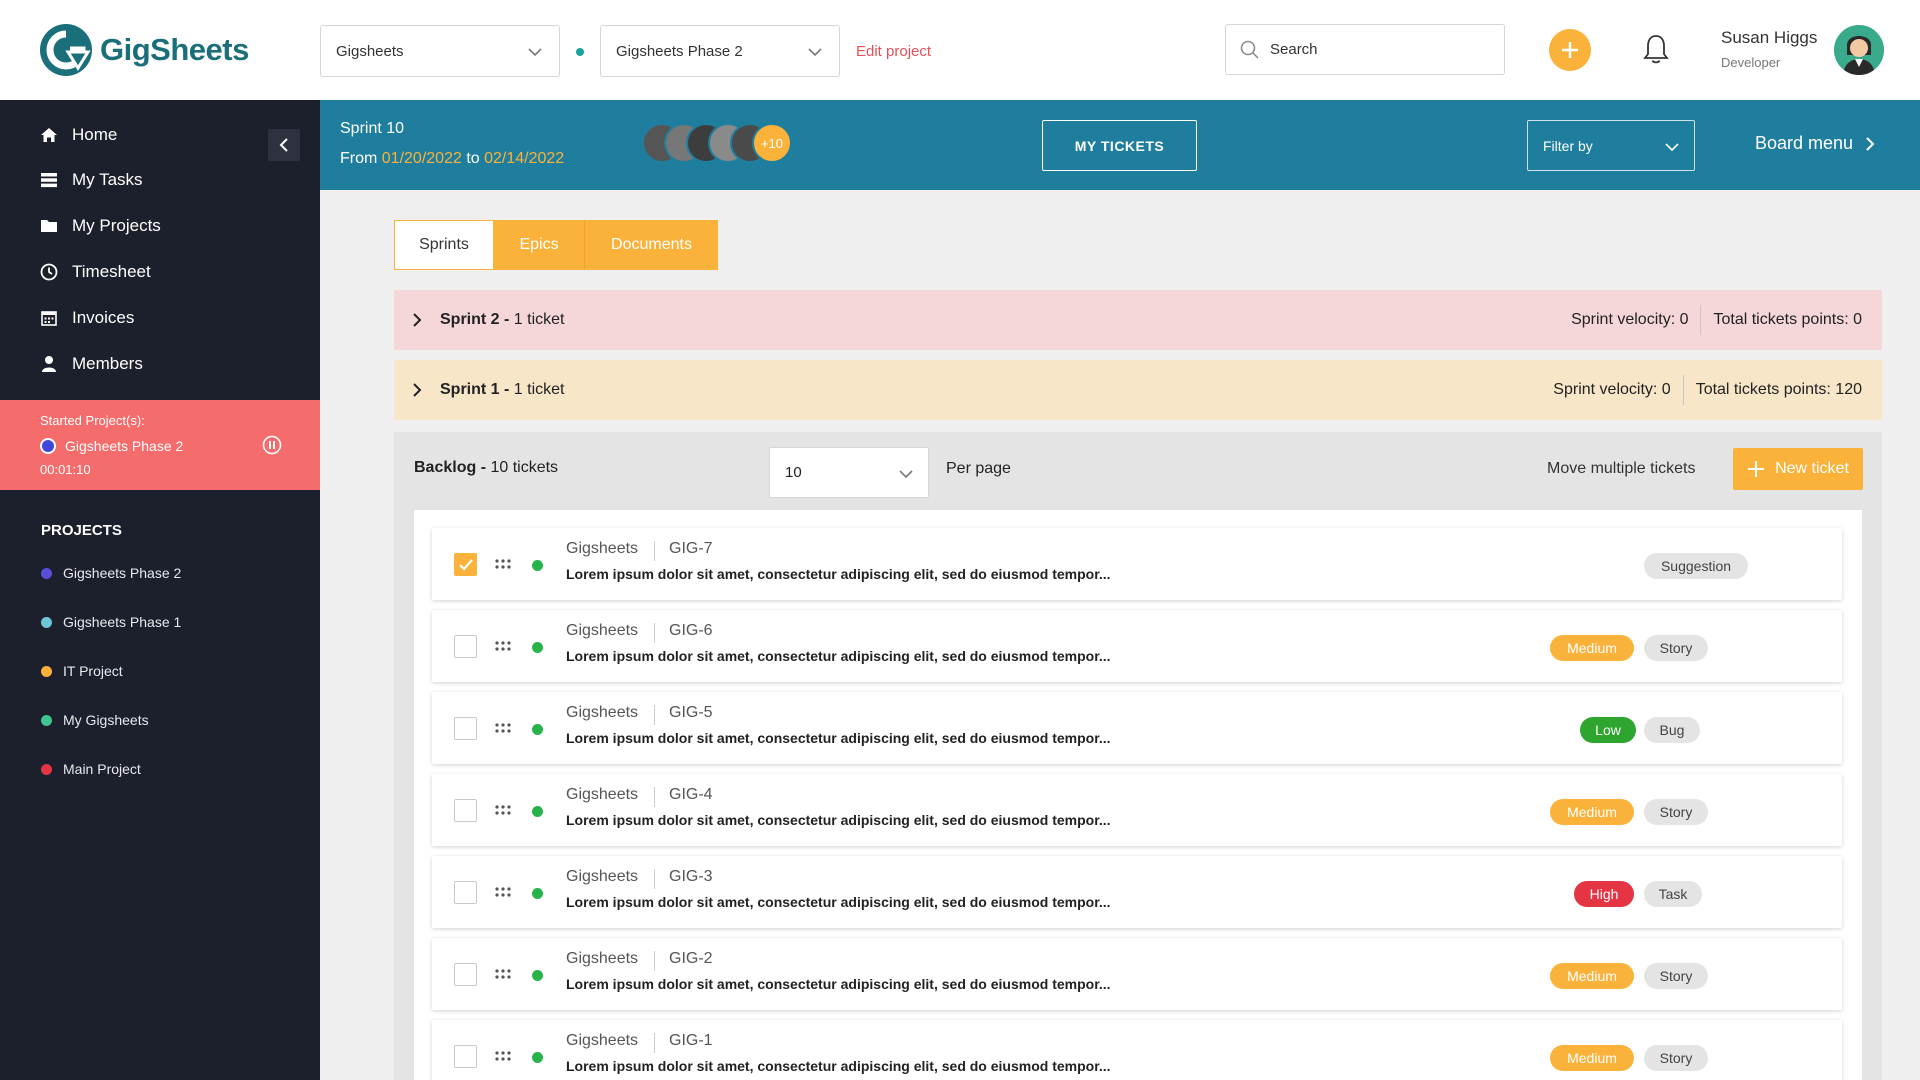 The image size is (1920, 1080). I want to click on started-project: Gigsheets Phase 2, so click(111, 446).